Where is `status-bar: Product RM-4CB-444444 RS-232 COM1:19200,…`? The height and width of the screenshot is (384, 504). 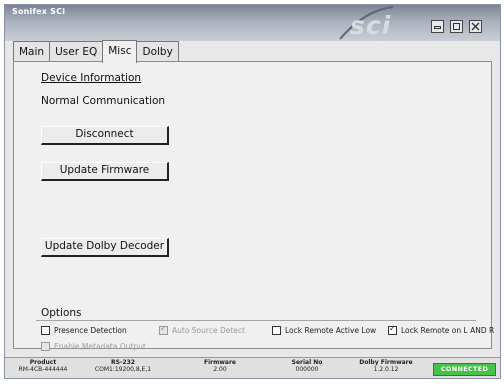 status-bar: Product RM-4CB-444444 RS-232 COM1:19200,… is located at coordinates (252, 367).